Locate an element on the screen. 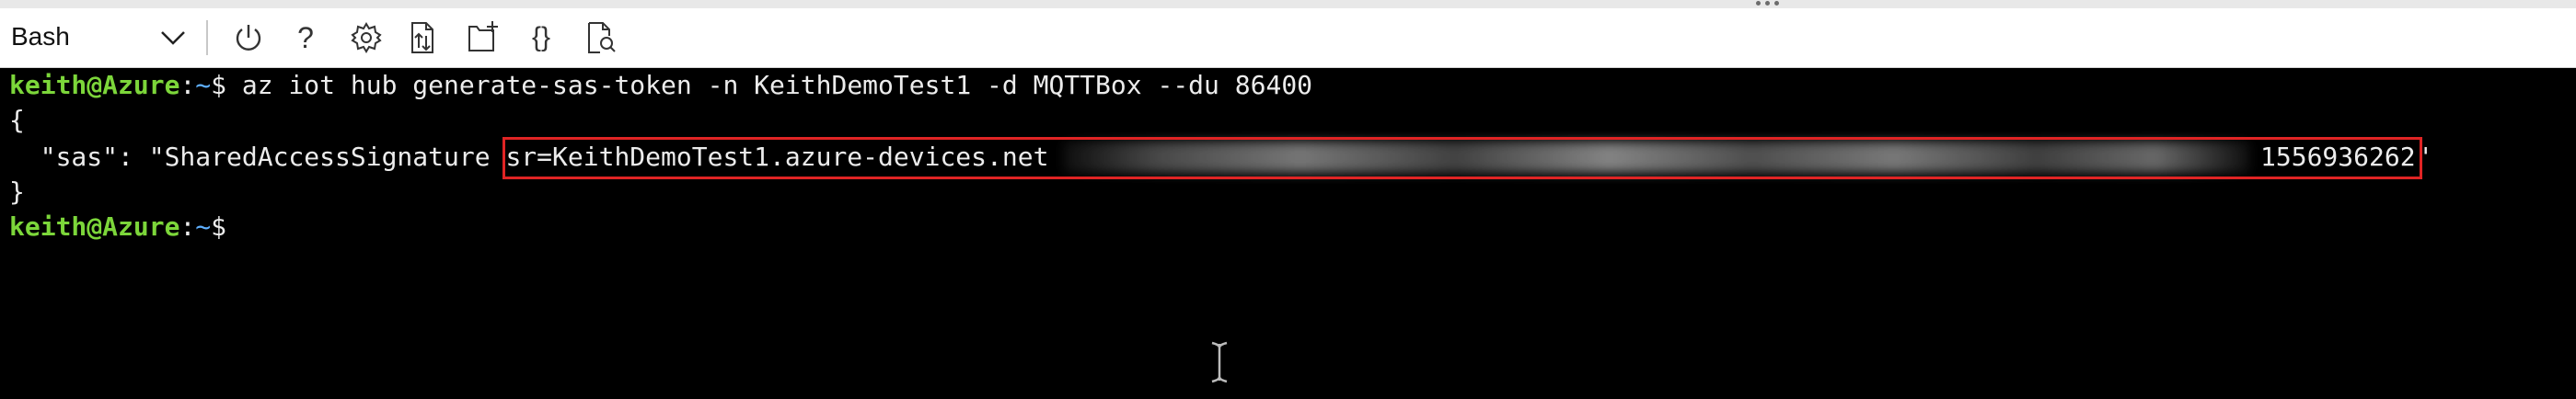  new-session-button is located at coordinates (482, 37).